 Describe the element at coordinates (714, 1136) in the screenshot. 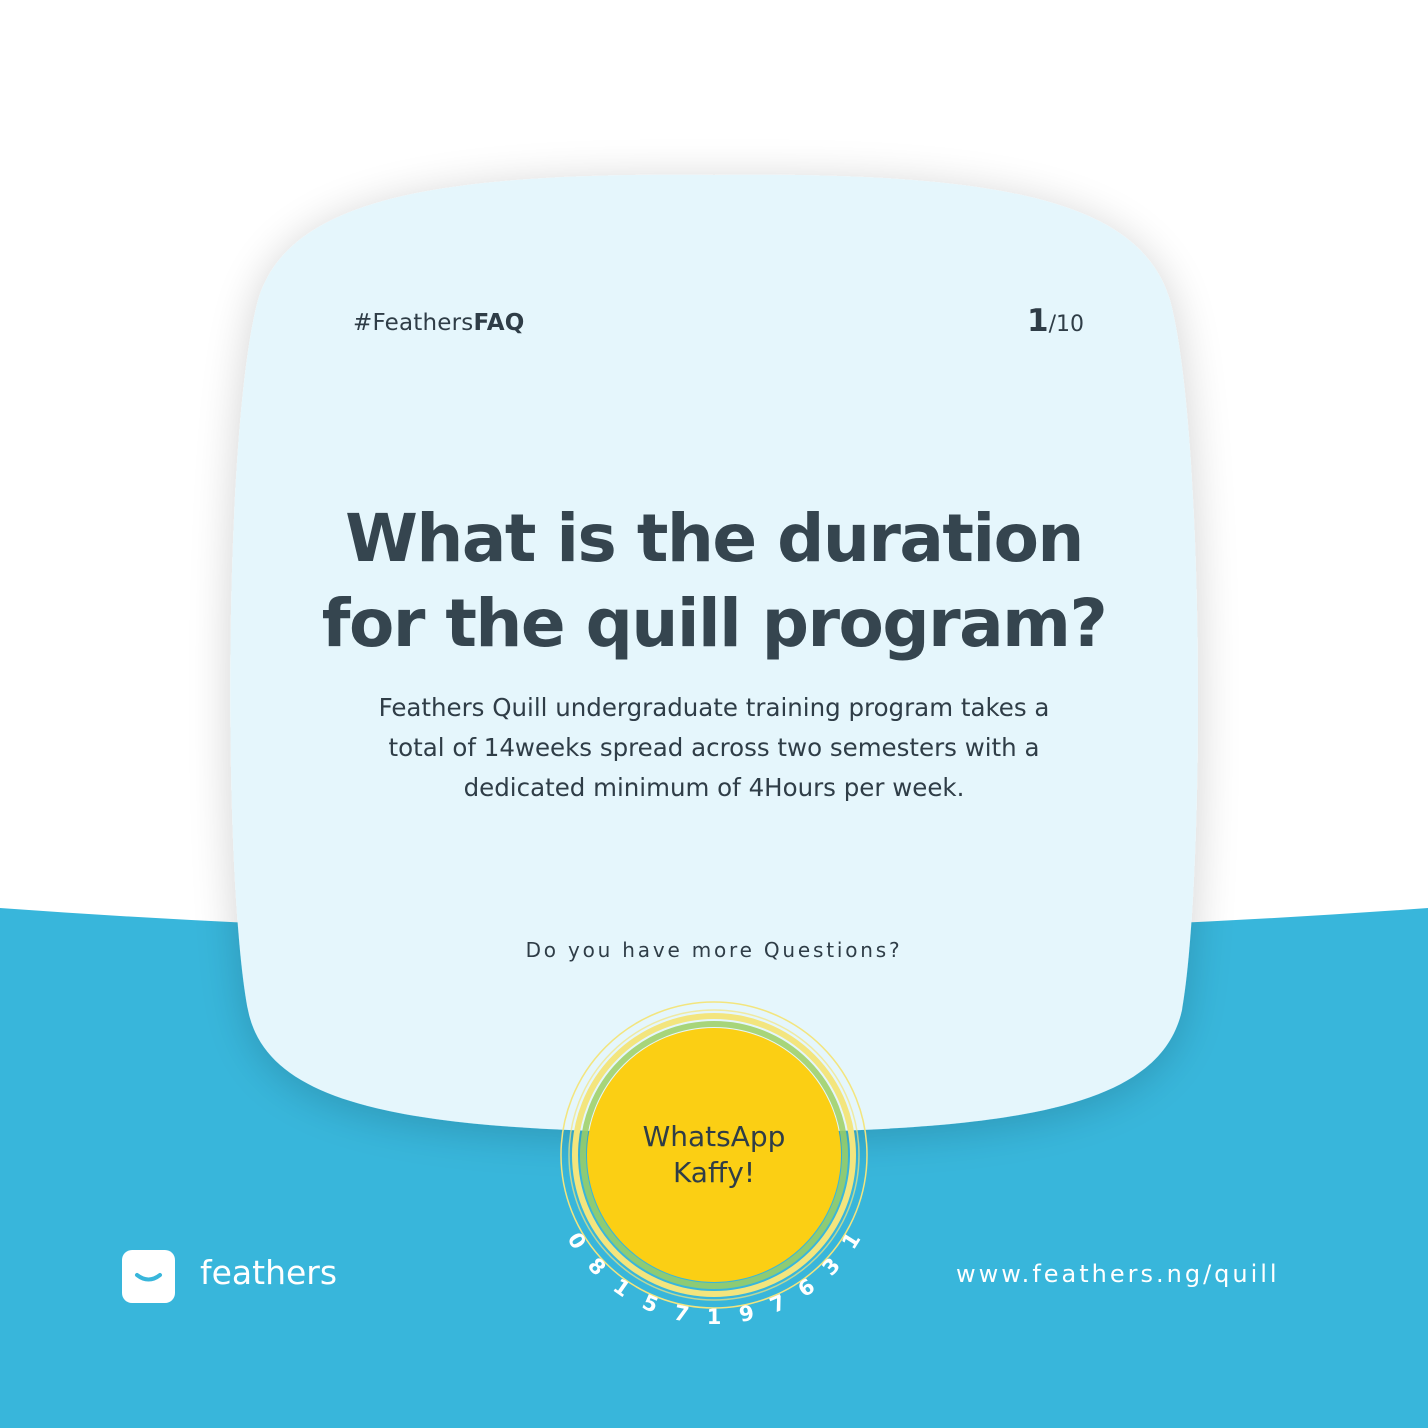

I see `whatsapp-label: WhatsApp` at that location.